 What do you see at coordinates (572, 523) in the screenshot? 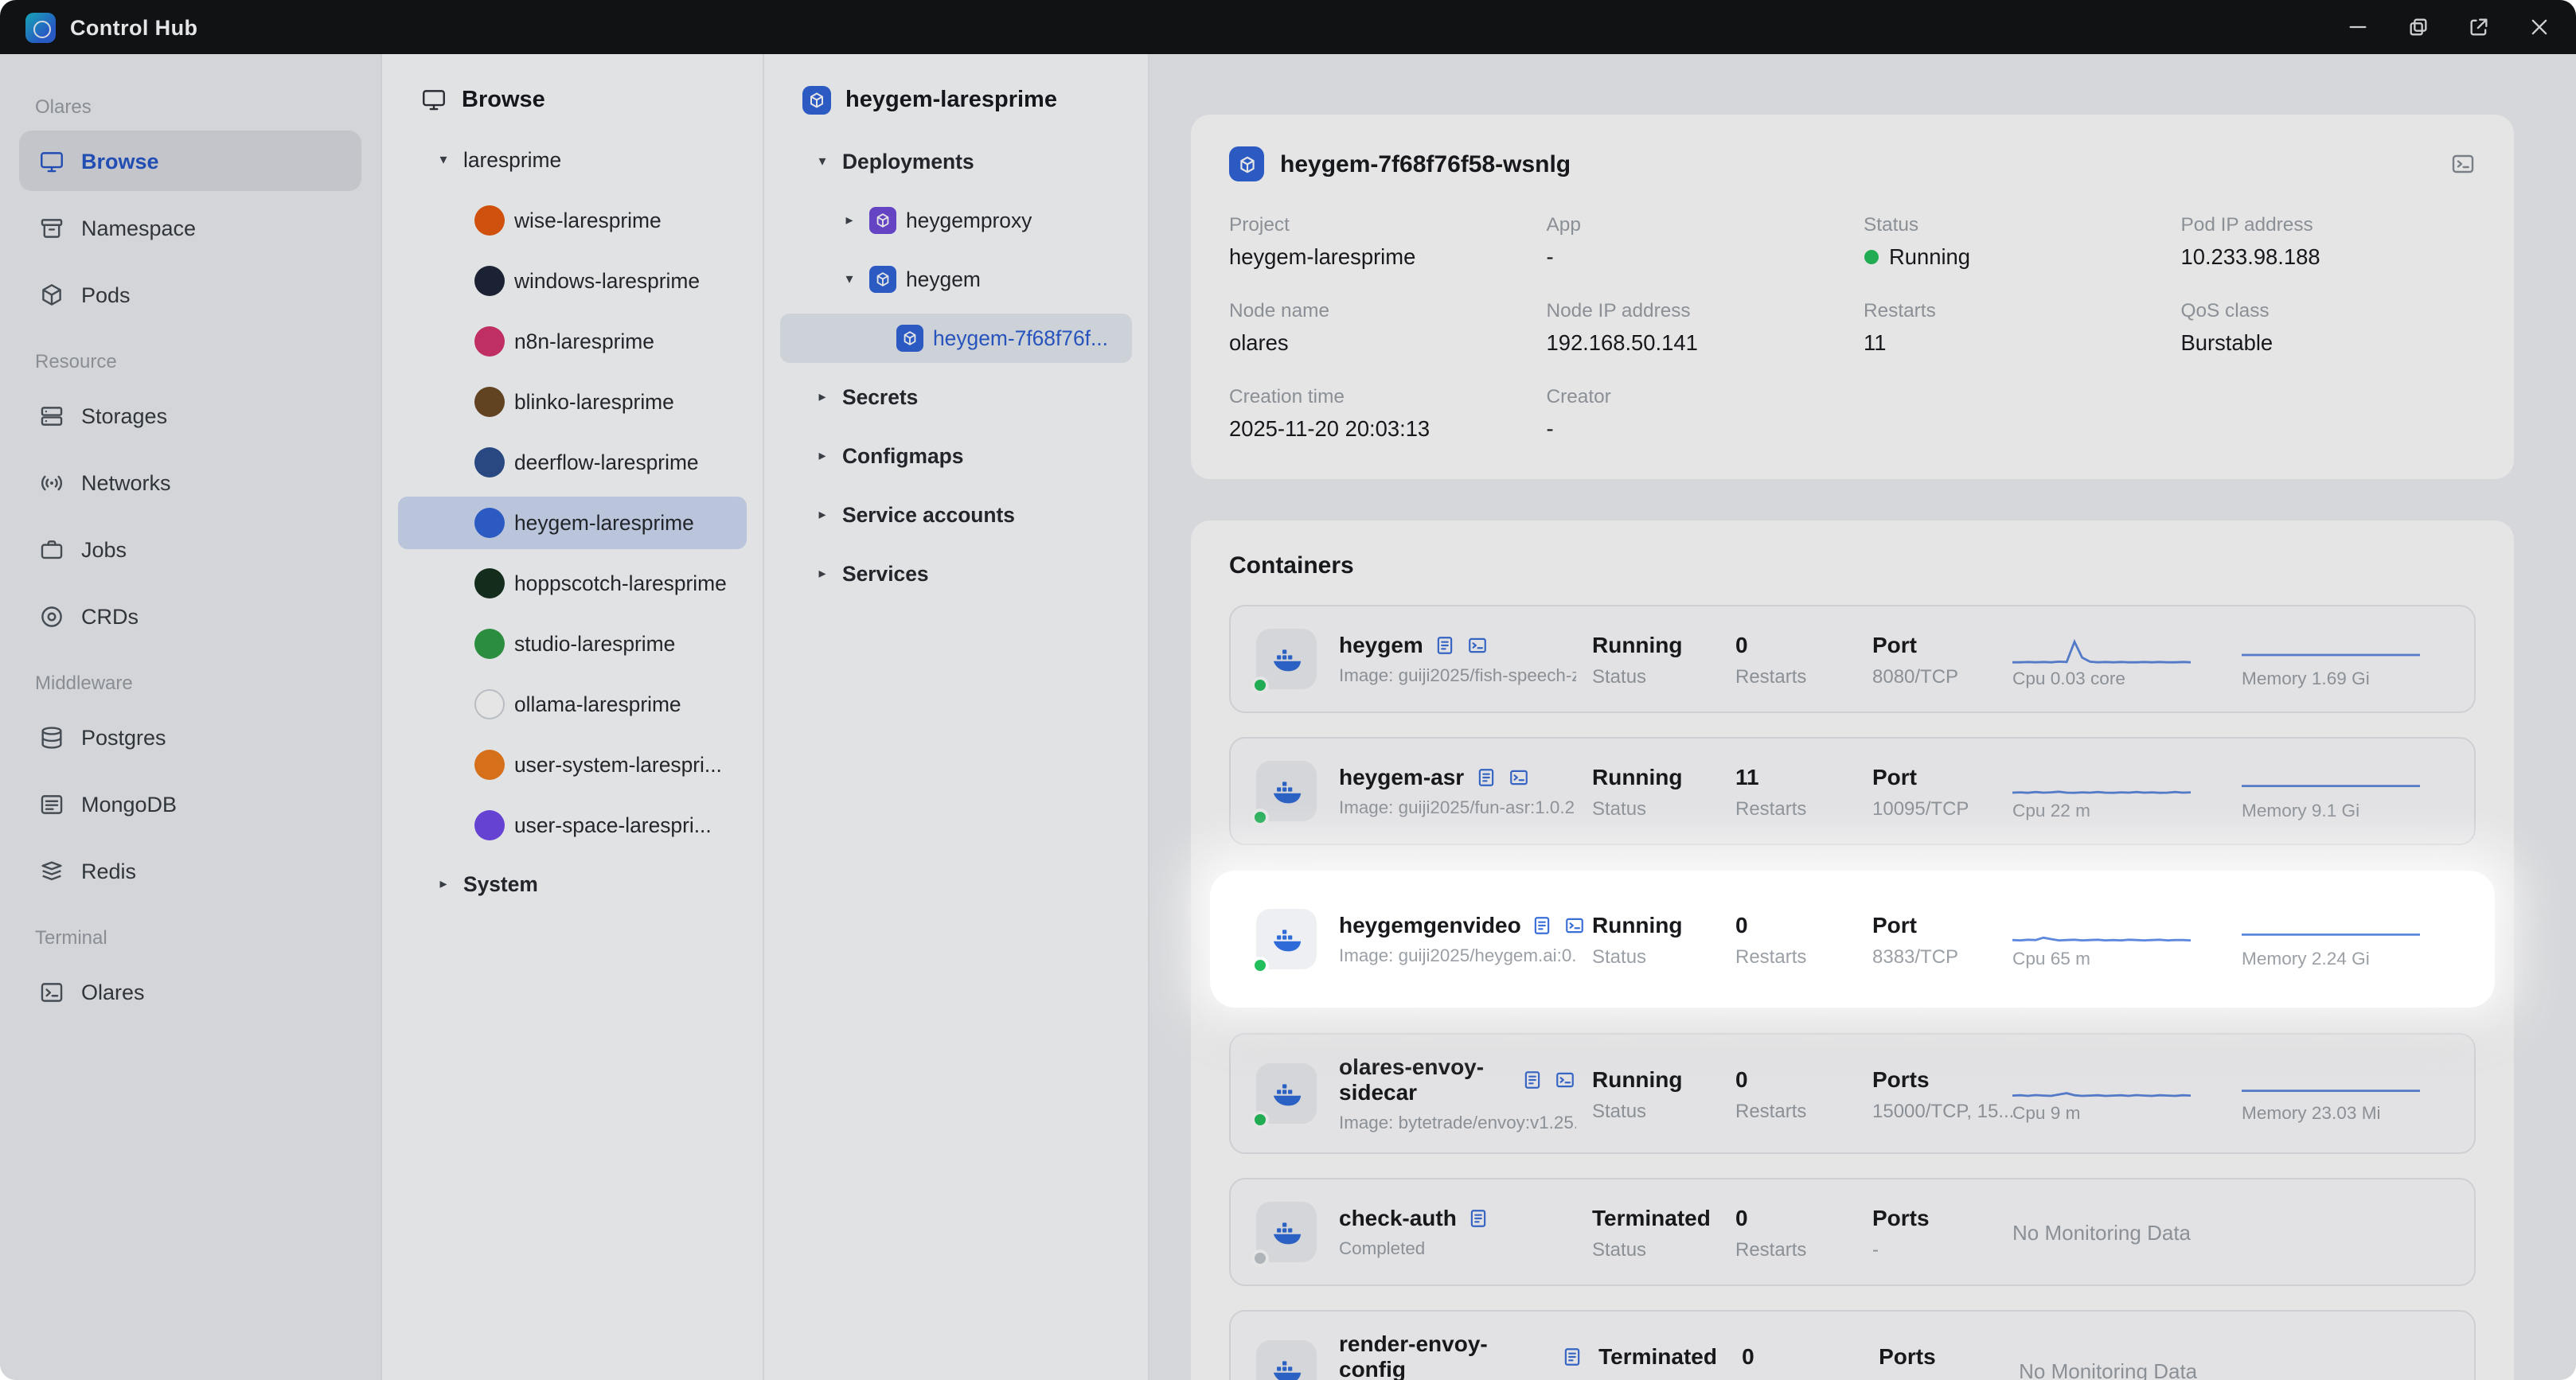
I see `app-tree-item: heygem-laresprime` at bounding box center [572, 523].